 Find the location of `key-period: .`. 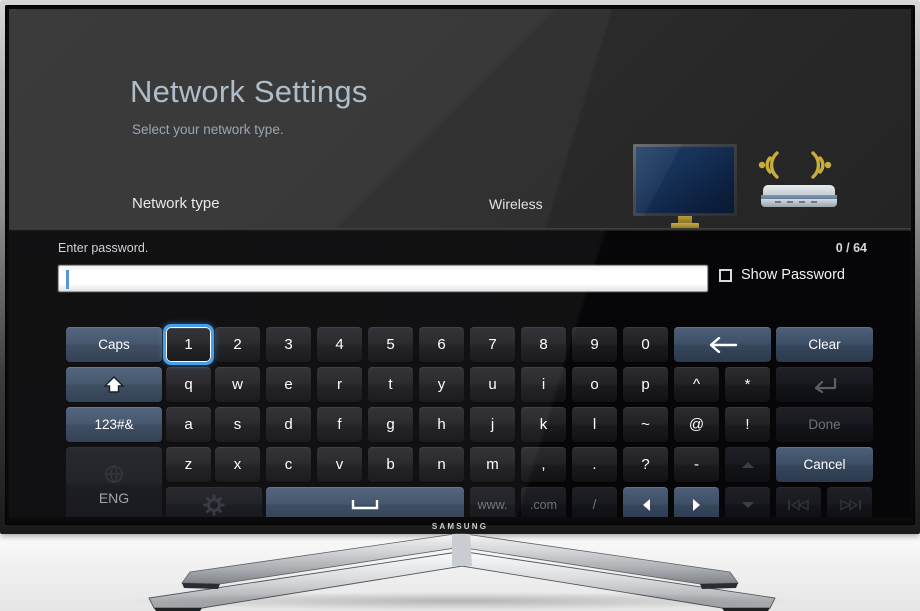

key-period: . is located at coordinates (594, 464).